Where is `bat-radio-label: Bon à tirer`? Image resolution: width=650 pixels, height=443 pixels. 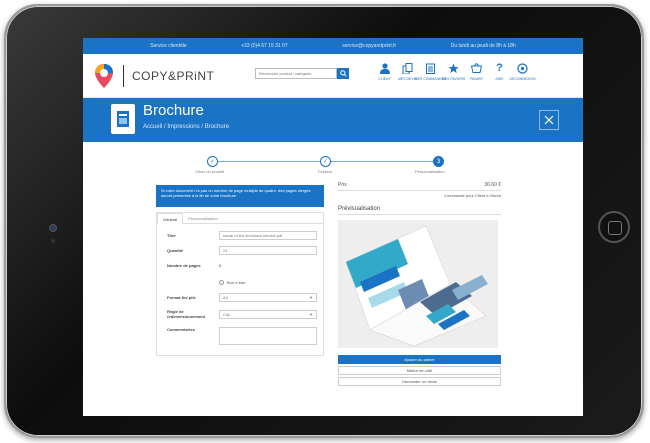
bat-radio-label: Bon à tirer is located at coordinates (236, 282).